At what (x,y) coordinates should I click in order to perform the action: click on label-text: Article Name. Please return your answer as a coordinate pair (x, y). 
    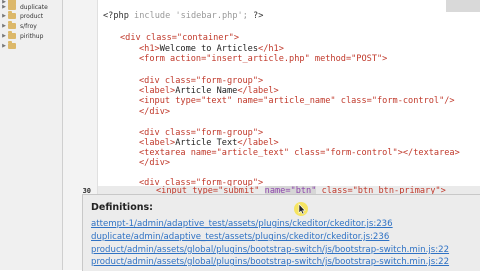
    Looking at the image, I should click on (206, 91).